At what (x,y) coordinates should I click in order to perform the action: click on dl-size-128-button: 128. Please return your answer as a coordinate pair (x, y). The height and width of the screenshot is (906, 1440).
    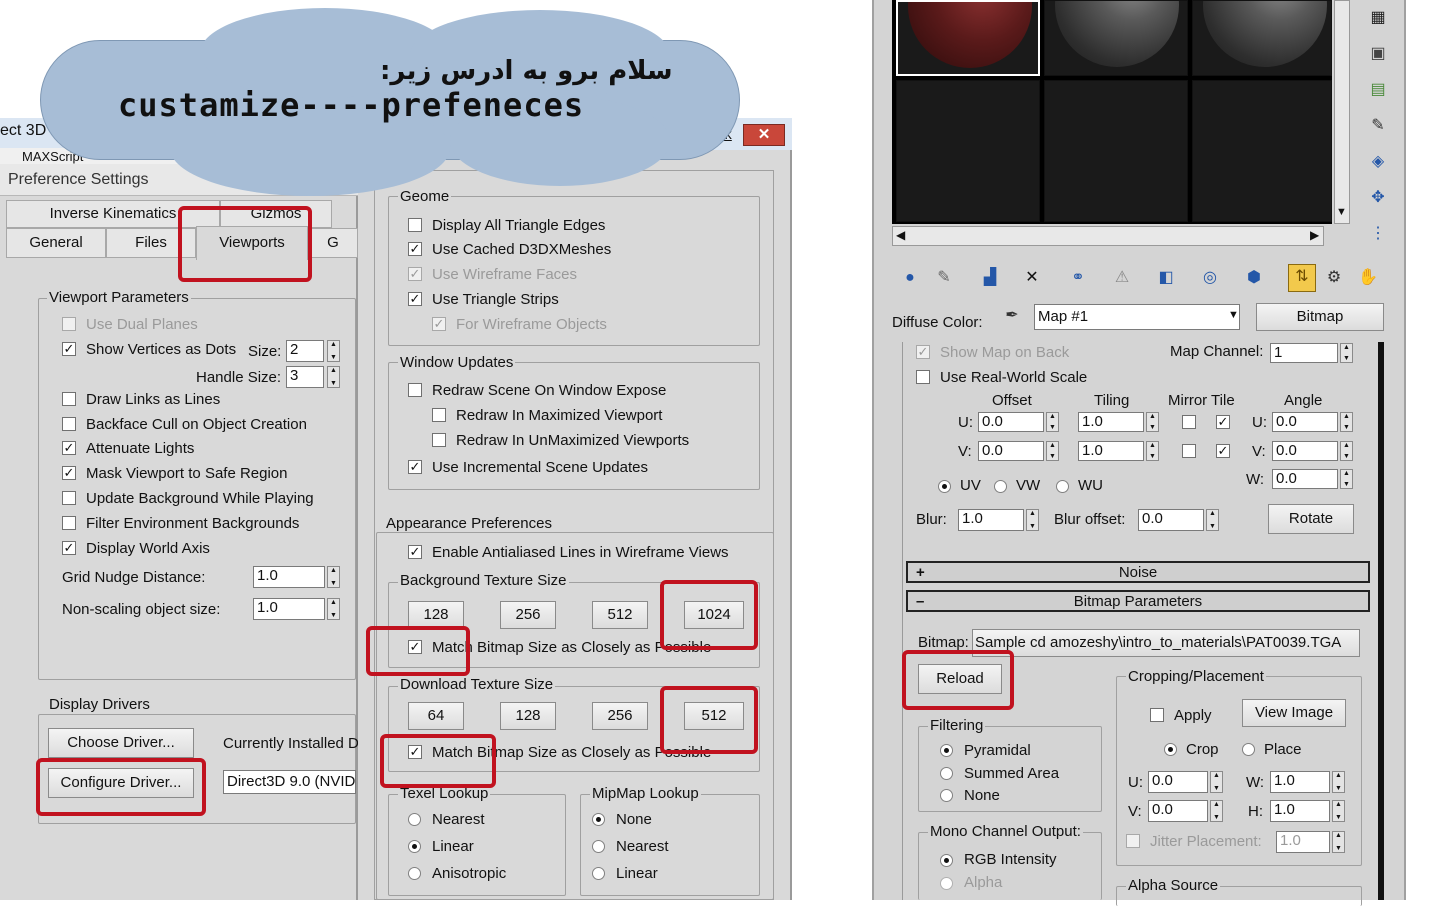
    Looking at the image, I should click on (528, 716).